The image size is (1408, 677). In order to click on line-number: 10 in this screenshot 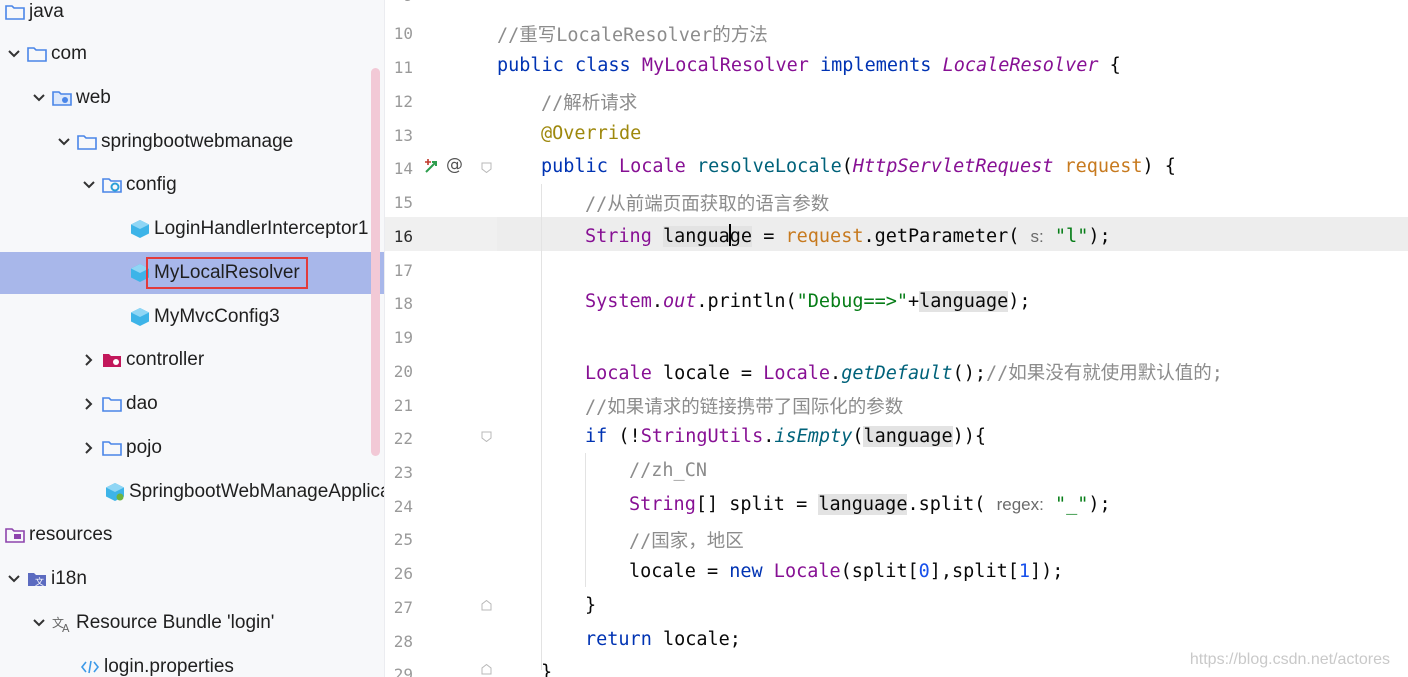, I will do `click(403, 33)`.